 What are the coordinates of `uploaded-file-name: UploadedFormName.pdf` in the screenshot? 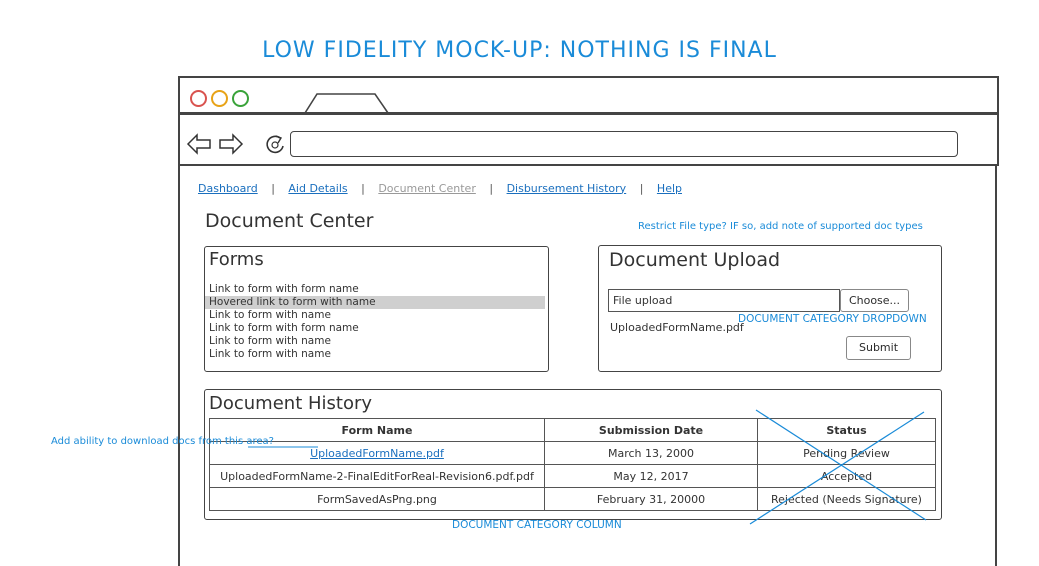 It's located at (677, 327).